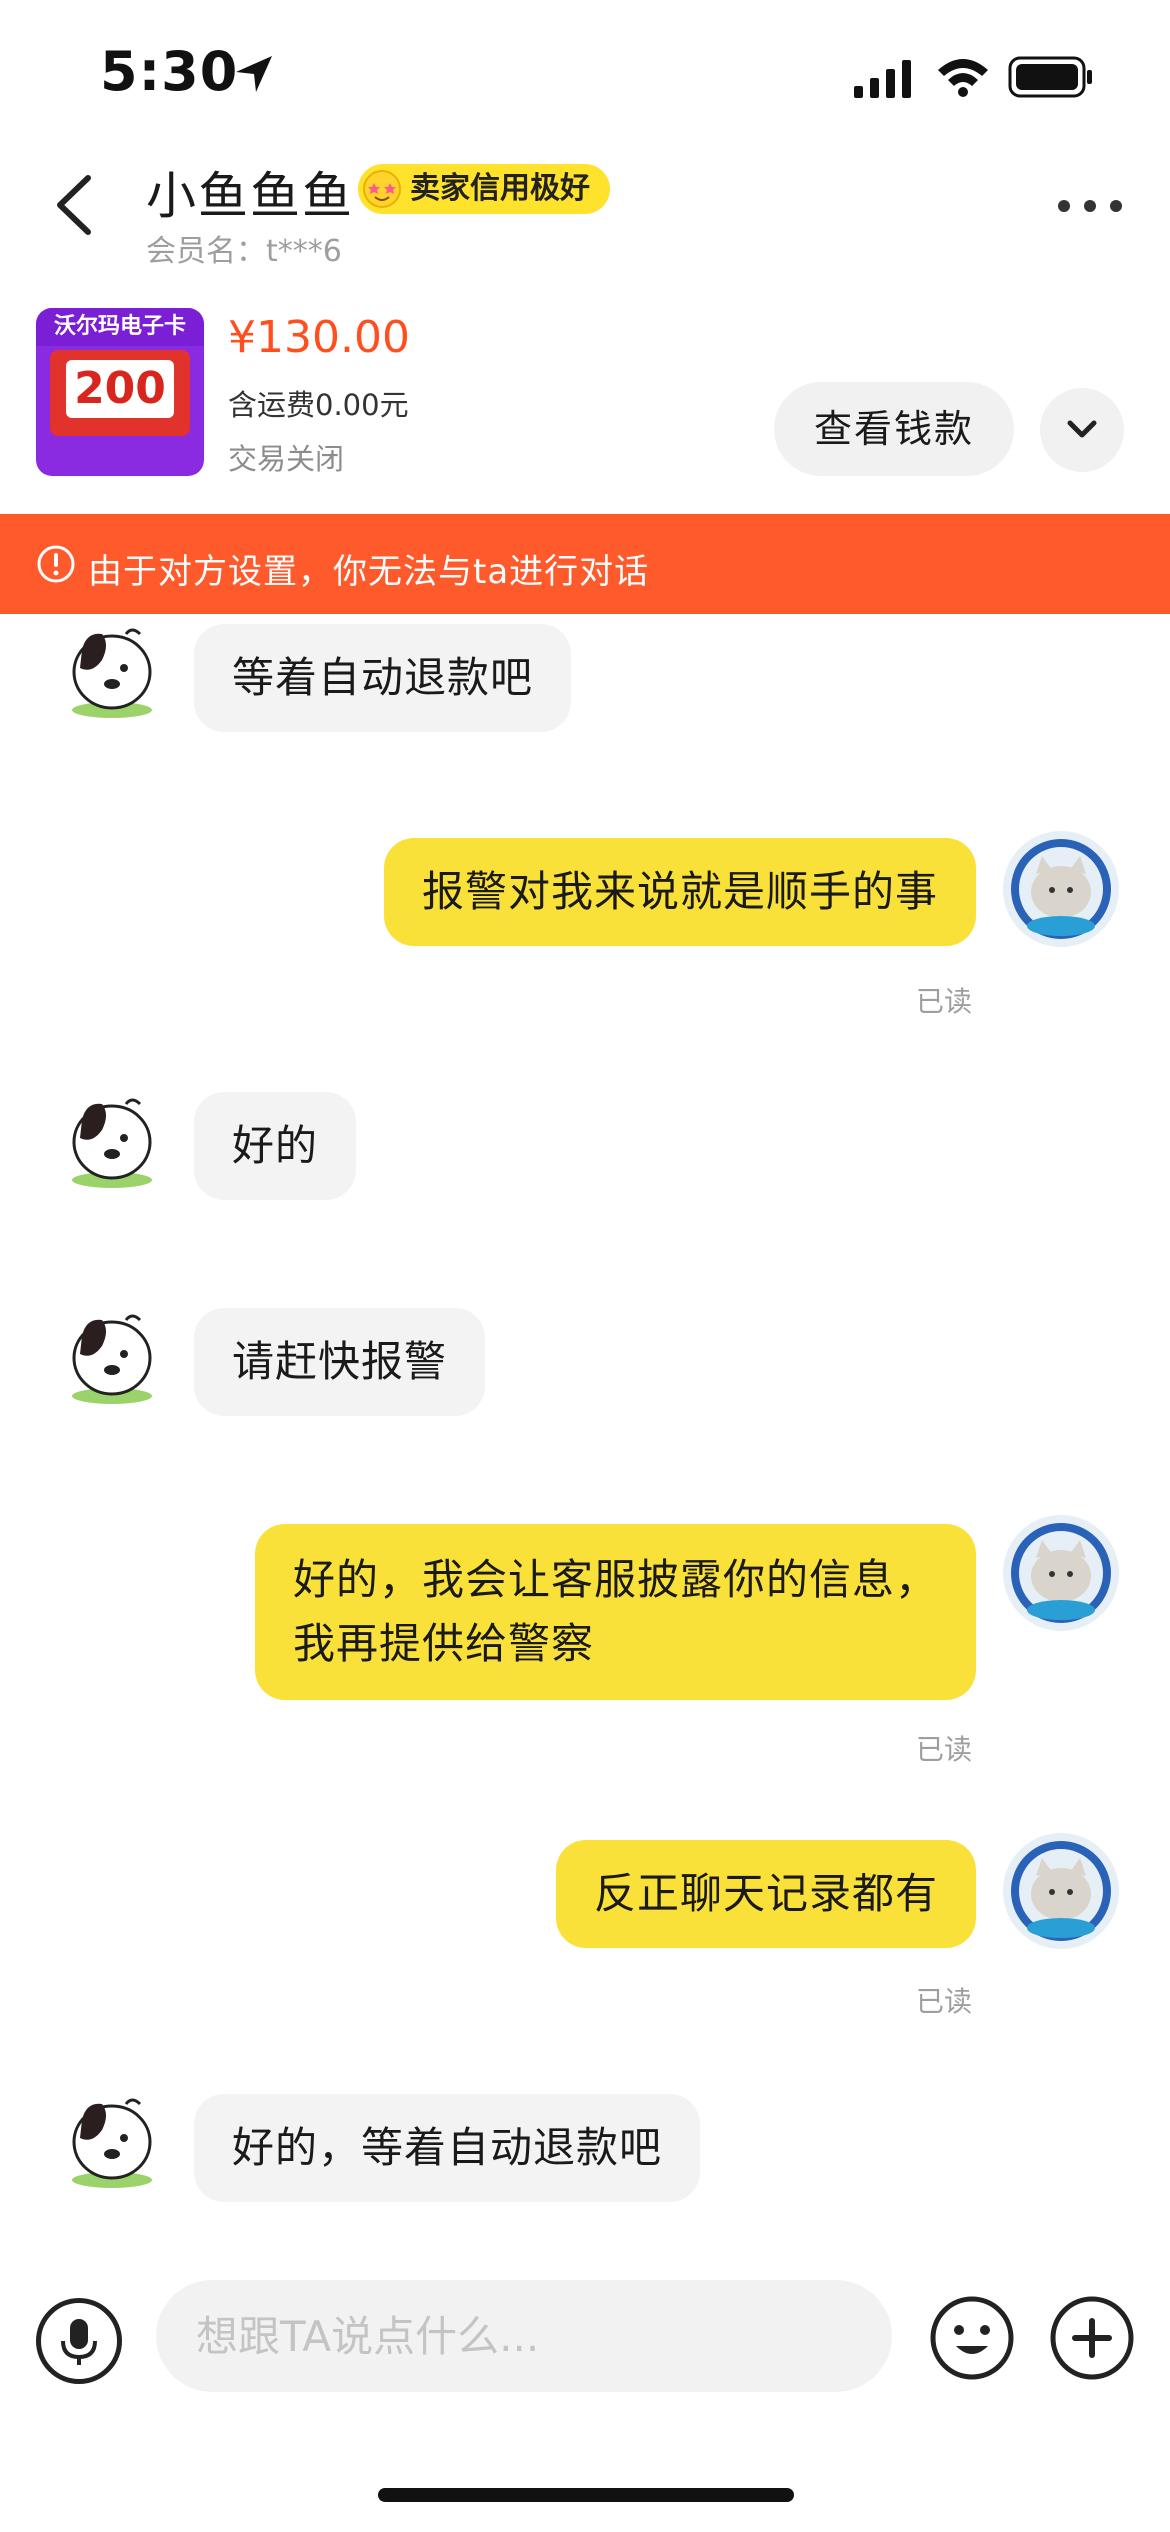 The height and width of the screenshot is (2532, 1170). I want to click on warning-text: 由于对方设置，你无法与ta进行对话, so click(369, 572).